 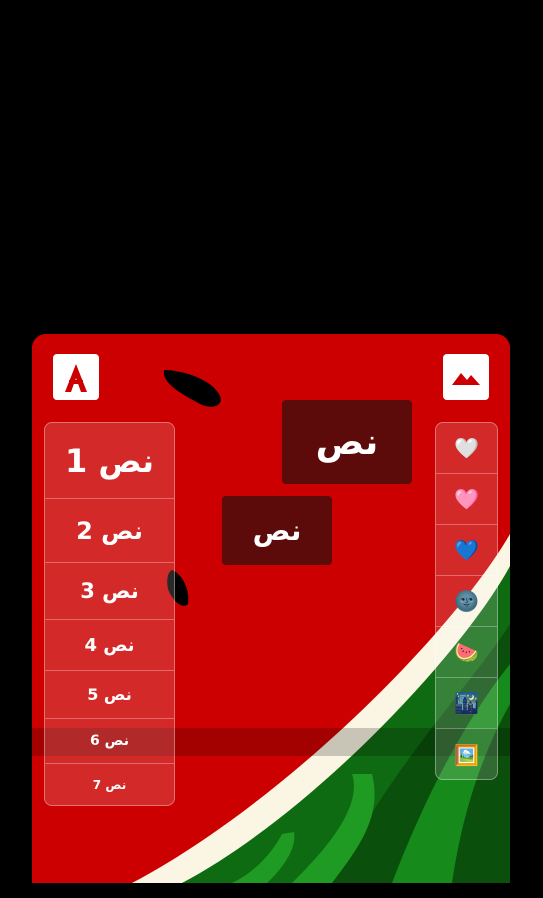 I want to click on new-moon-face-icon: 🌚, so click(x=466, y=601).